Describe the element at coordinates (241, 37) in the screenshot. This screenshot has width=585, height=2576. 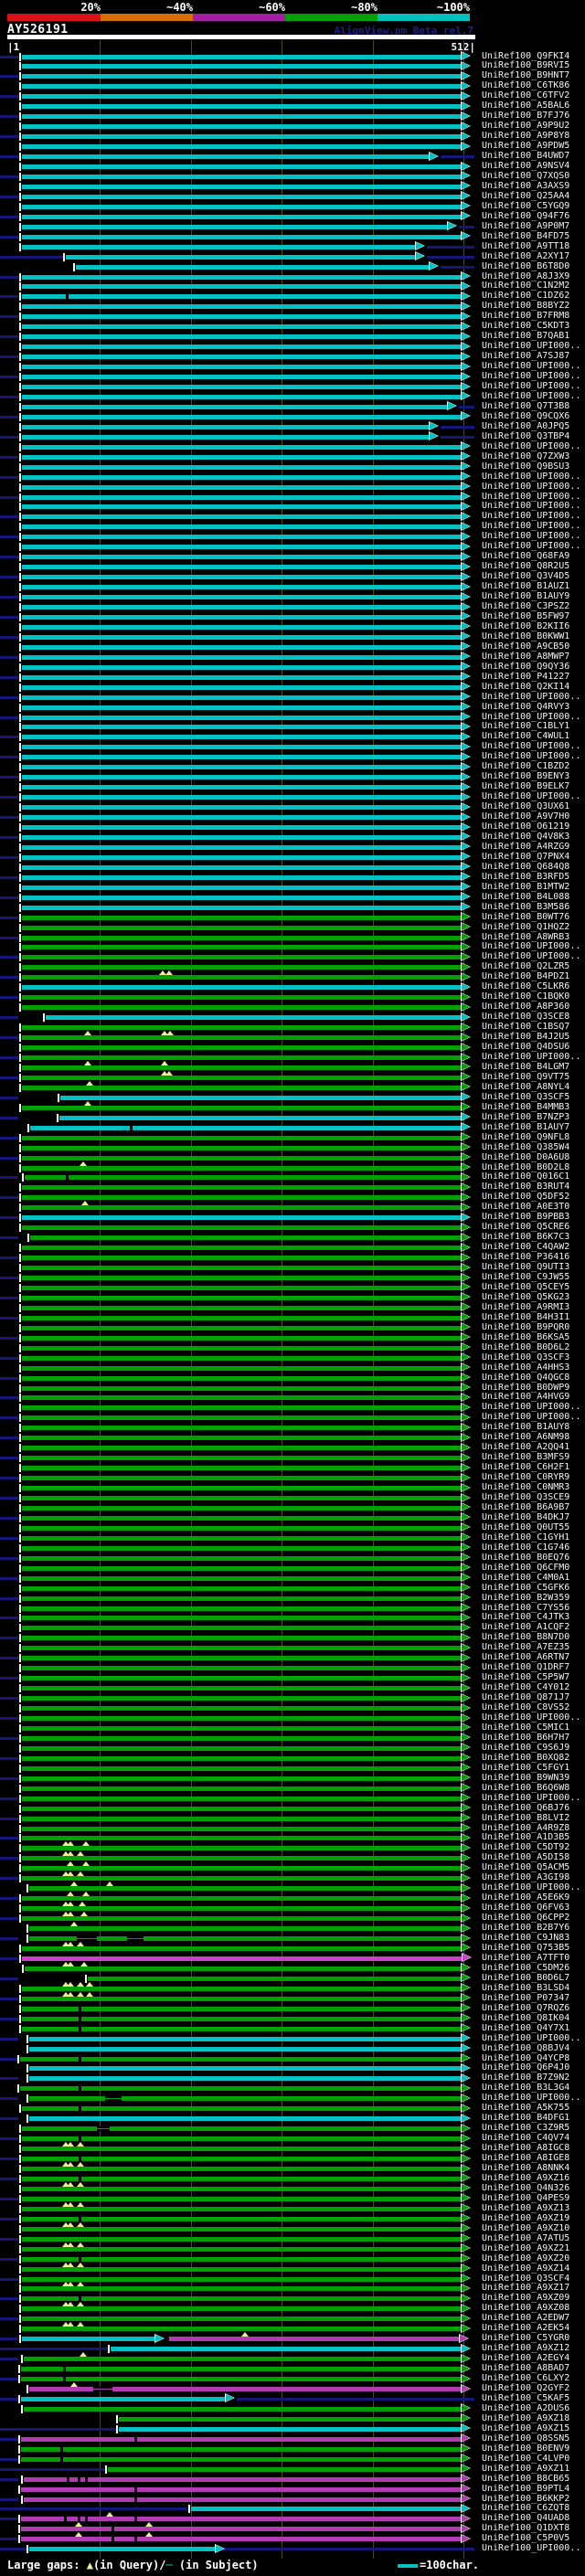
I see `ruler-bar` at that location.